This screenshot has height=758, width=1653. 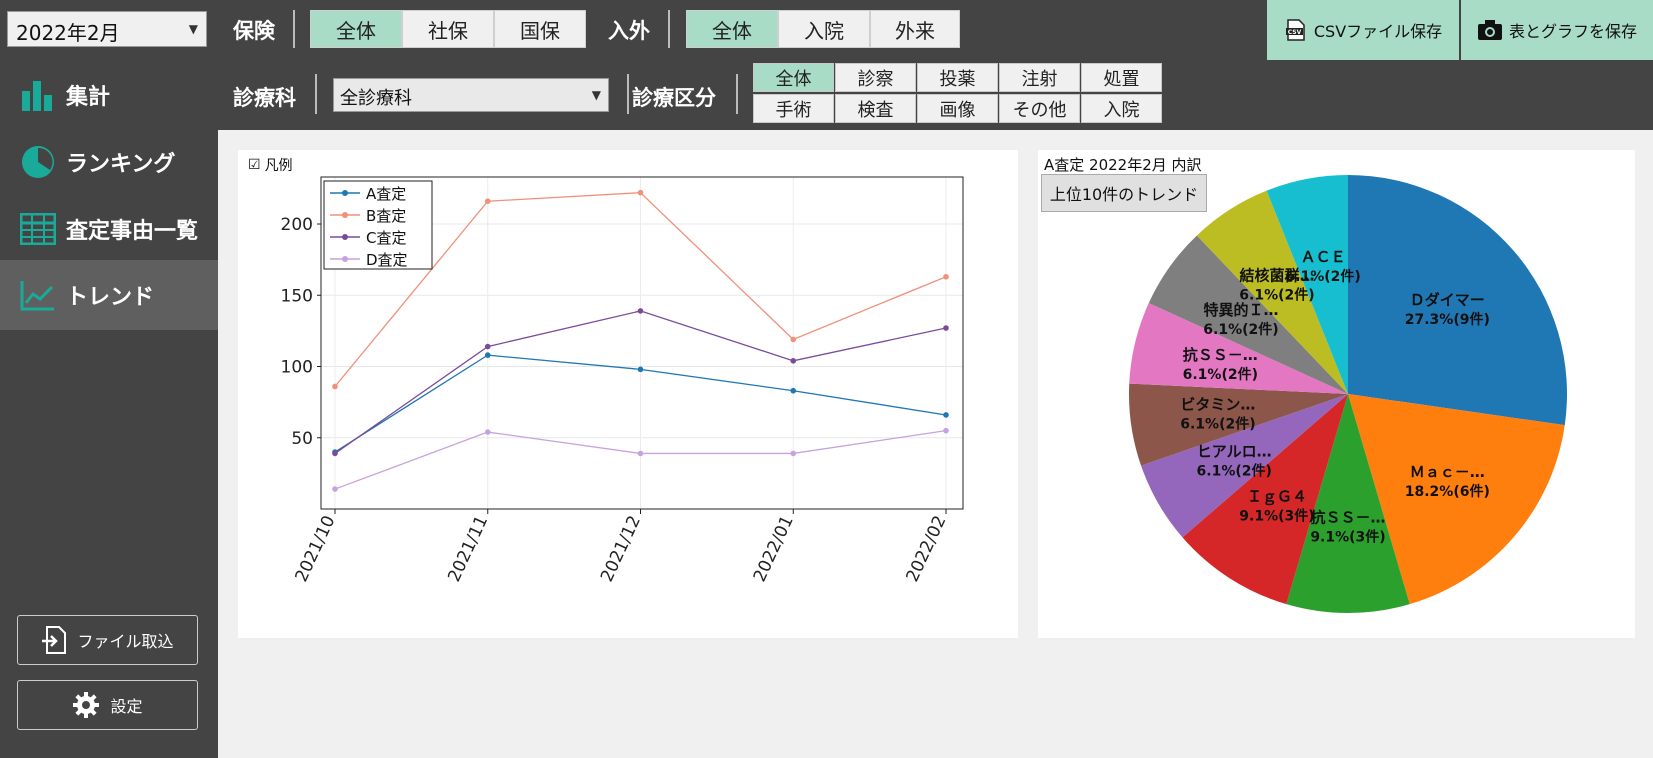 I want to click on insurance-all-button: 全体, so click(x=356, y=29).